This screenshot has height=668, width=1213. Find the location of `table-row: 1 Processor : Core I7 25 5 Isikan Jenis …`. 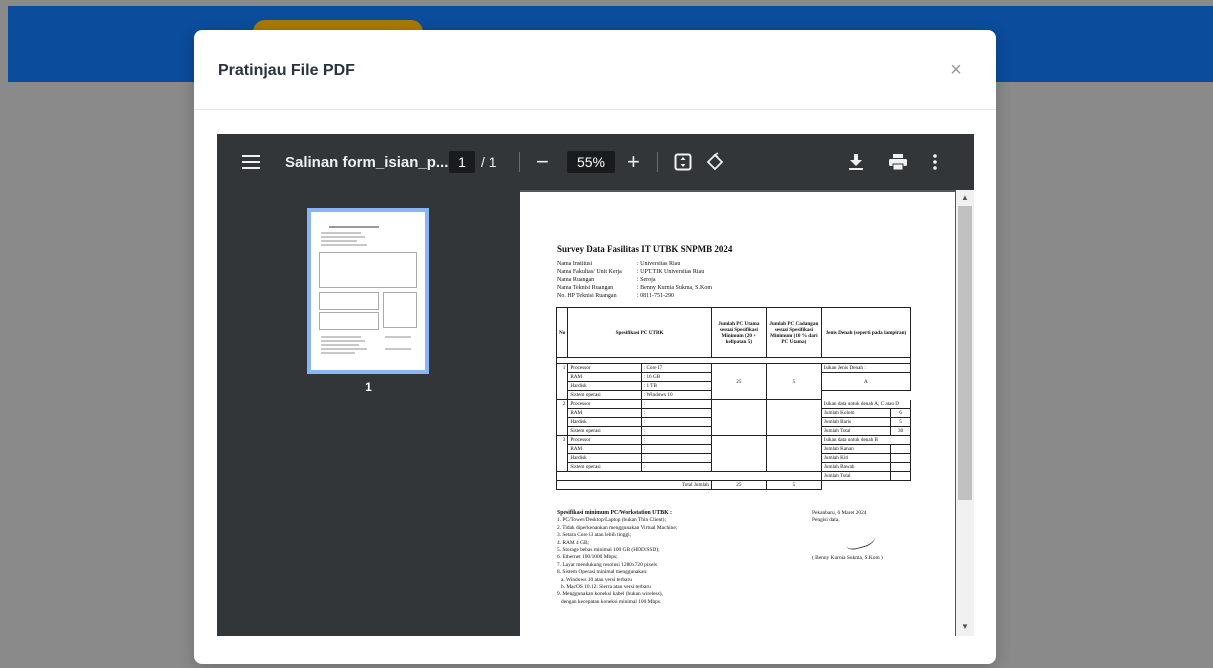

table-row: 1 Processor : Core I7 25 5 Isikan Jenis … is located at coordinates (733, 381).